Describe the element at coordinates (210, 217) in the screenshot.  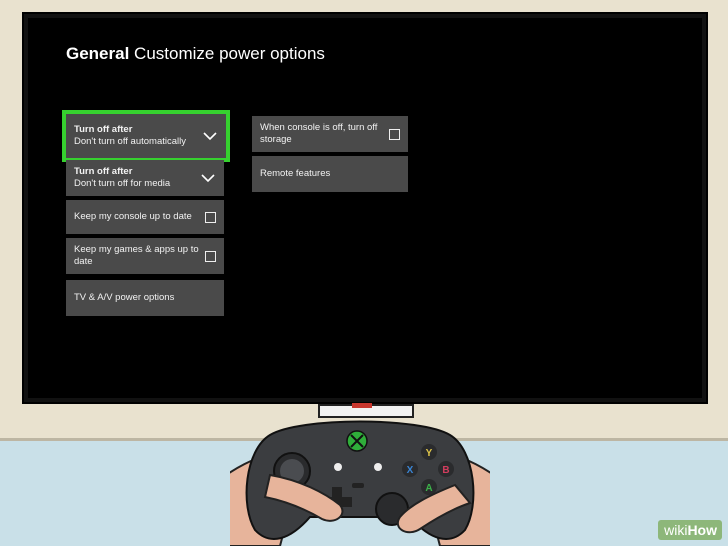
I see `keep-console-updated-checkbox` at that location.